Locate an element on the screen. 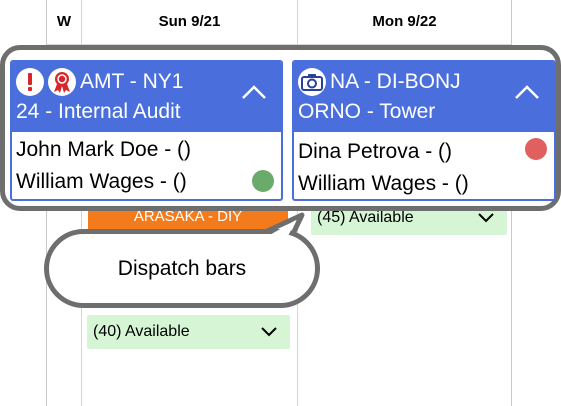 The image size is (561, 406). callout-pointer-cover is located at coordinates (282, 229).